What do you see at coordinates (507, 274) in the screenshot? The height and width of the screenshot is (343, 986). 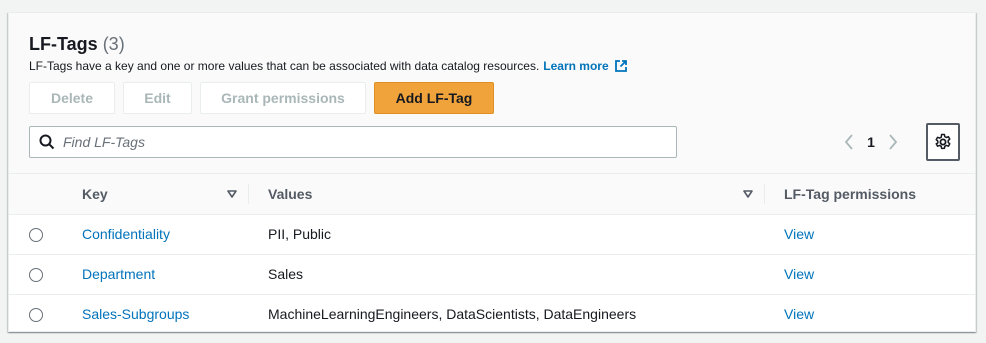 I see `values-cell: Sales` at bounding box center [507, 274].